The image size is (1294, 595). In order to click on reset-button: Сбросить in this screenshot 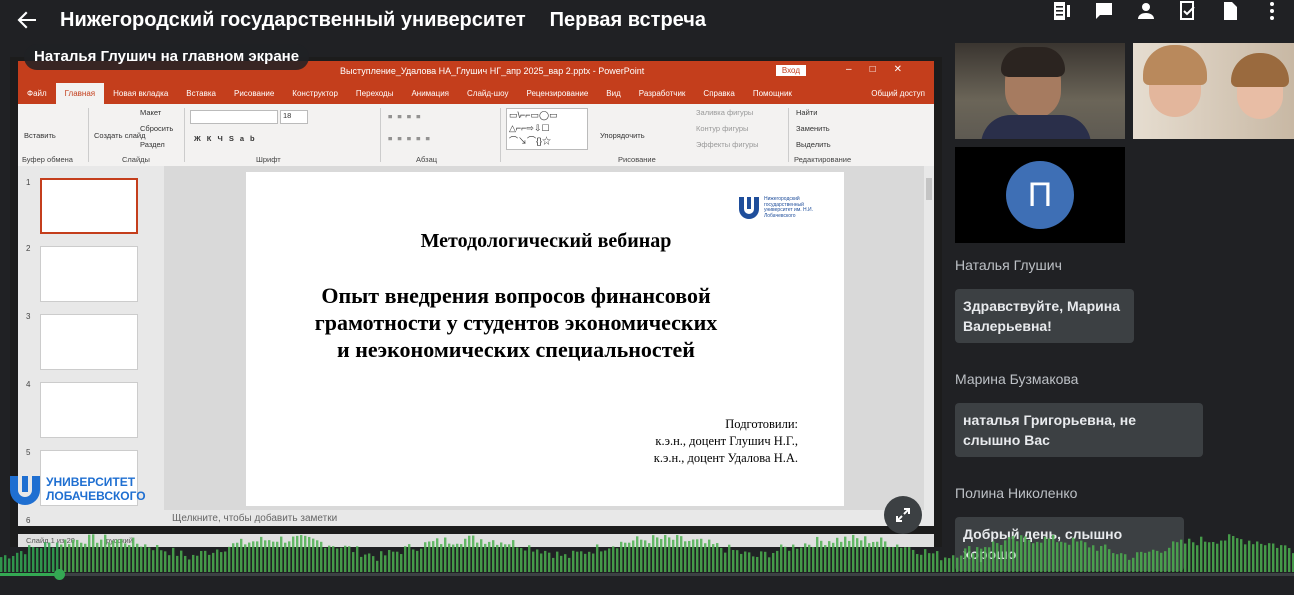, I will do `click(156, 128)`.